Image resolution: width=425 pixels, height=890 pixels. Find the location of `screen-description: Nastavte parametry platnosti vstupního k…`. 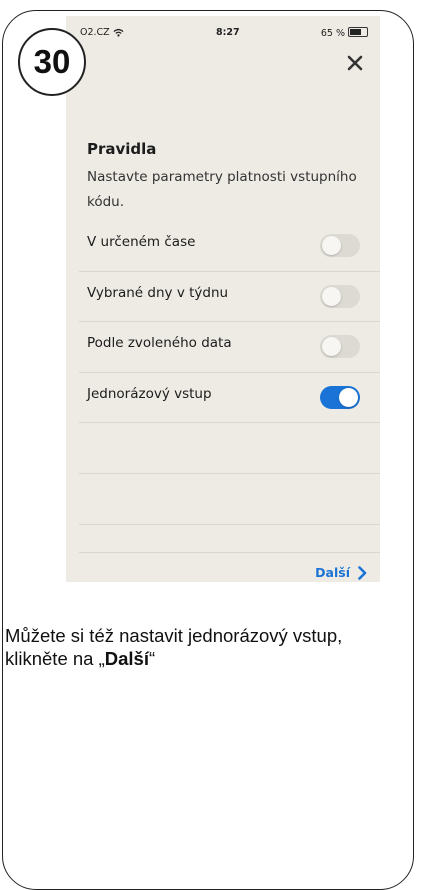

screen-description: Nastavte parametry platnosti vstupního k… is located at coordinates (222, 189).